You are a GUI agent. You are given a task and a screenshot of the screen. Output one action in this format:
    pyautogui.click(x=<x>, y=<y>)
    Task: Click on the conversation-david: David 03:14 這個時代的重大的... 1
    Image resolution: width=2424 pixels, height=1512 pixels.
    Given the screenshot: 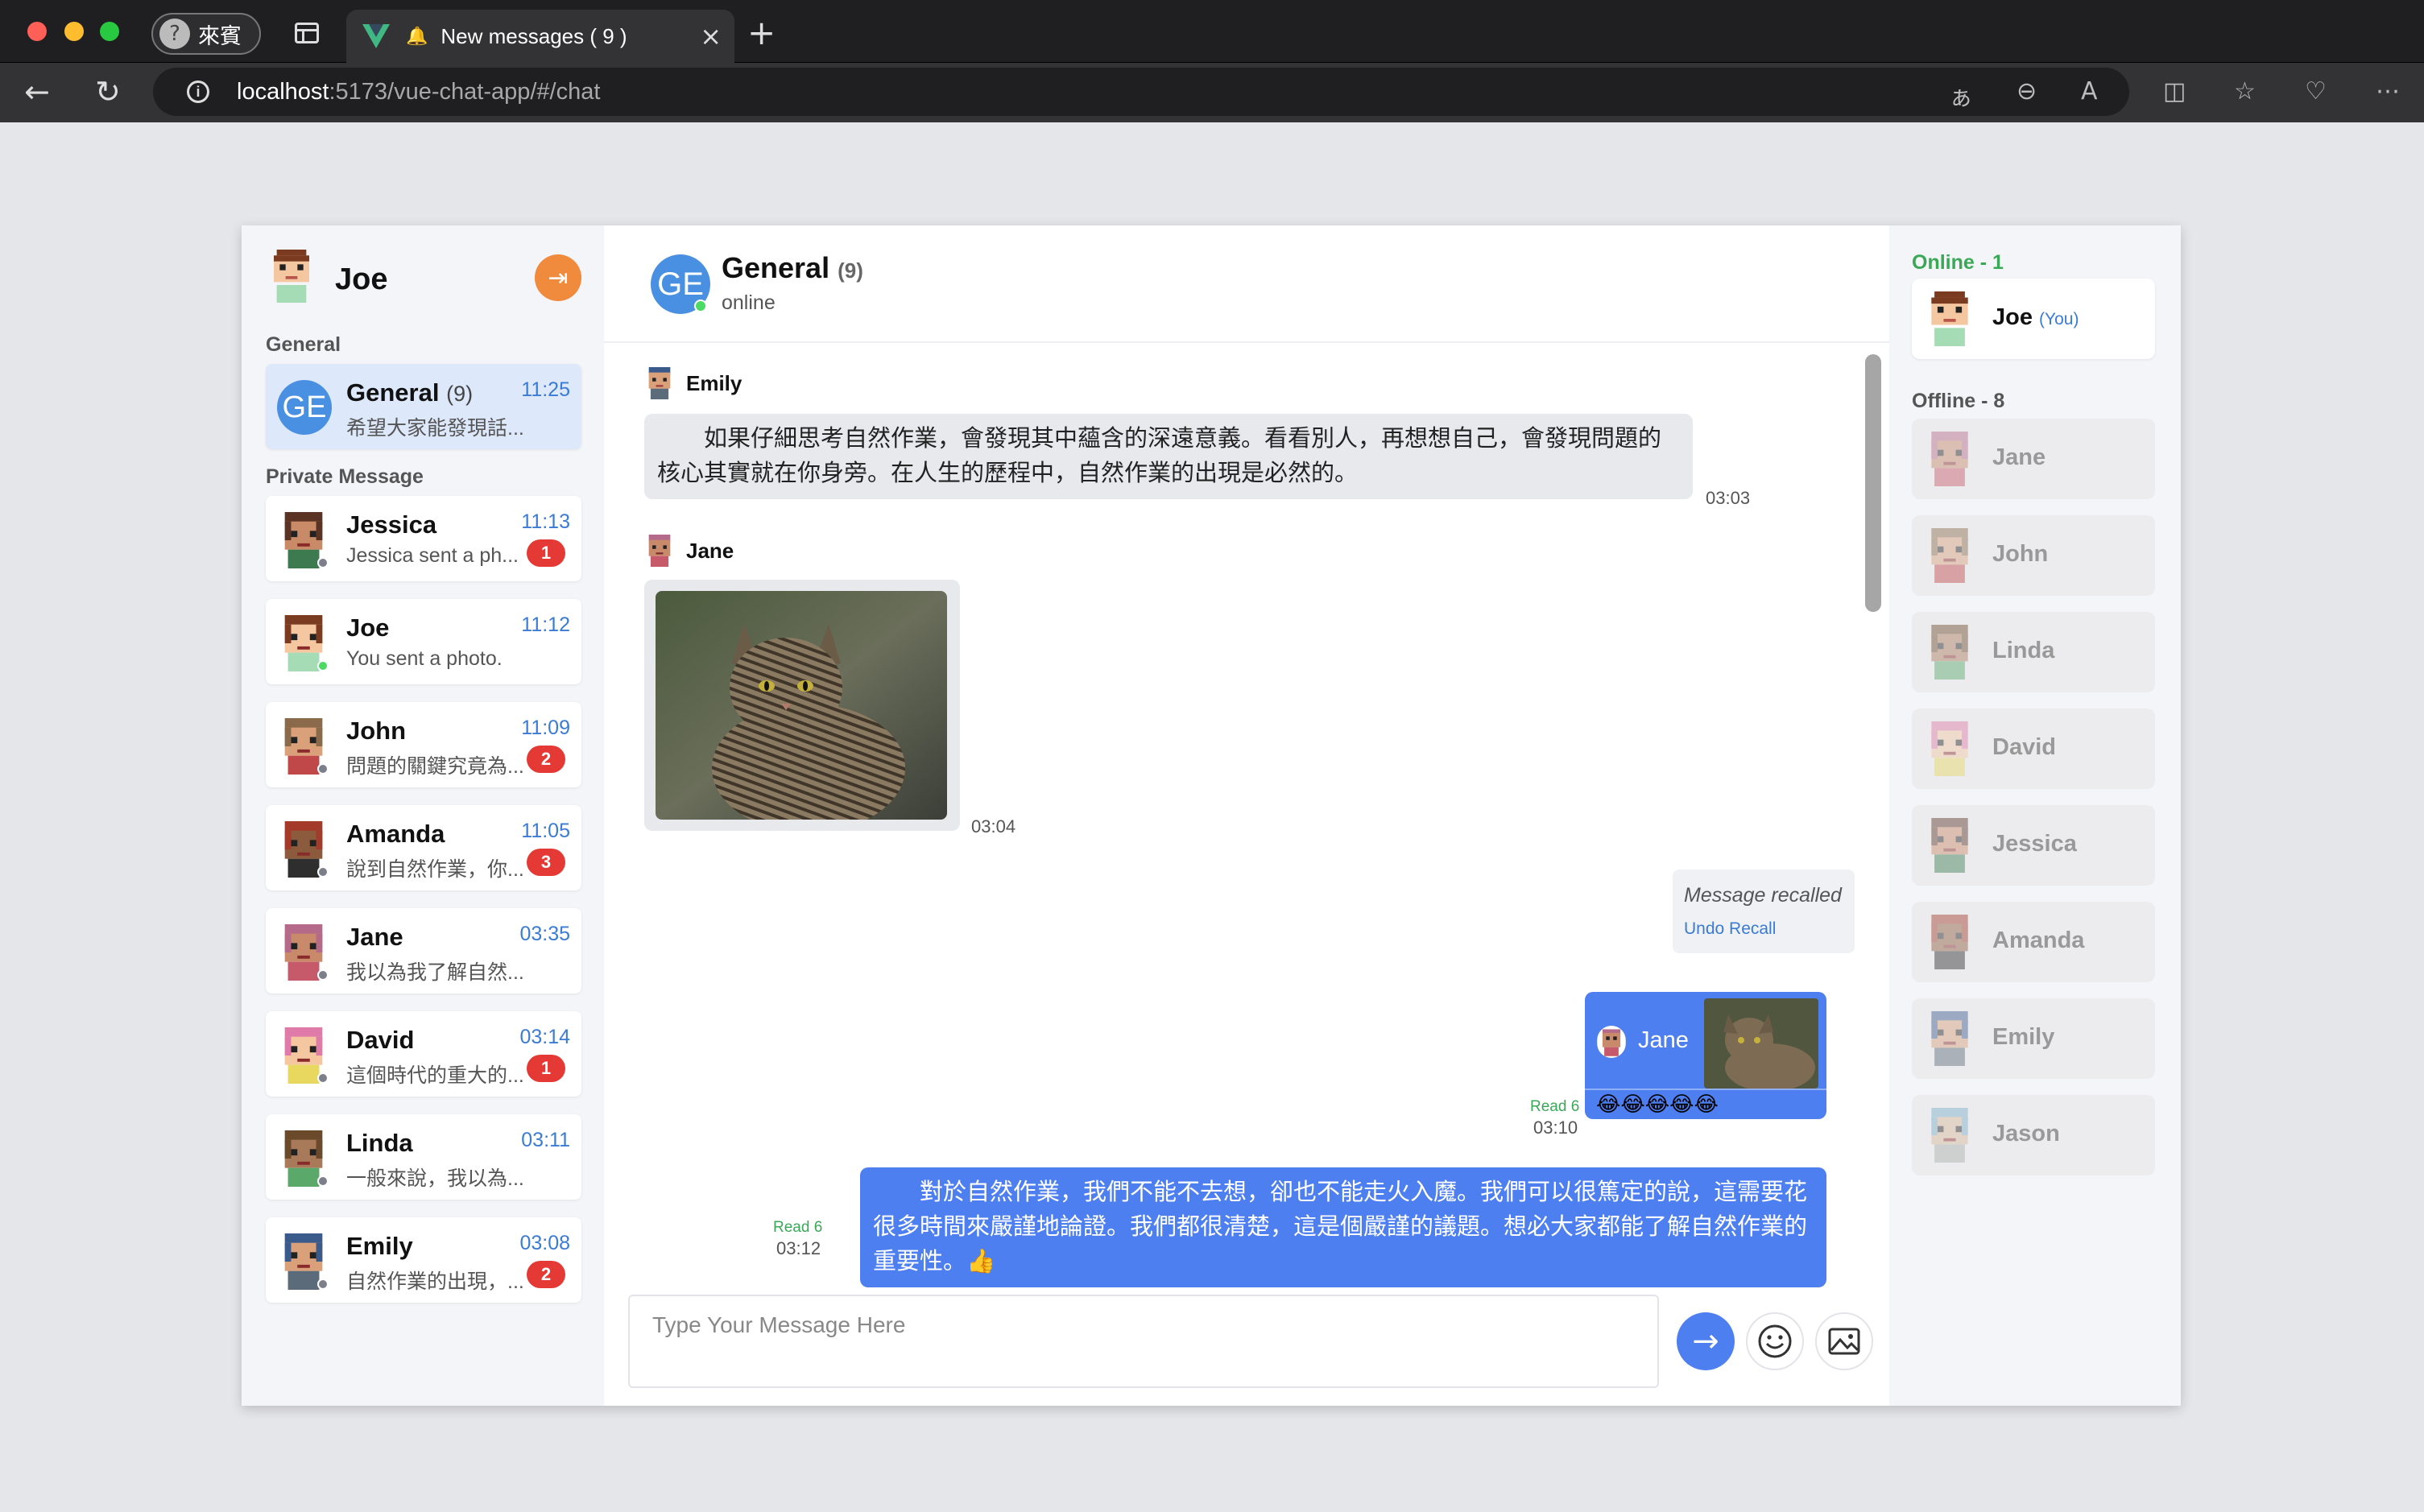 What is the action you would take?
    pyautogui.click(x=423, y=1054)
    